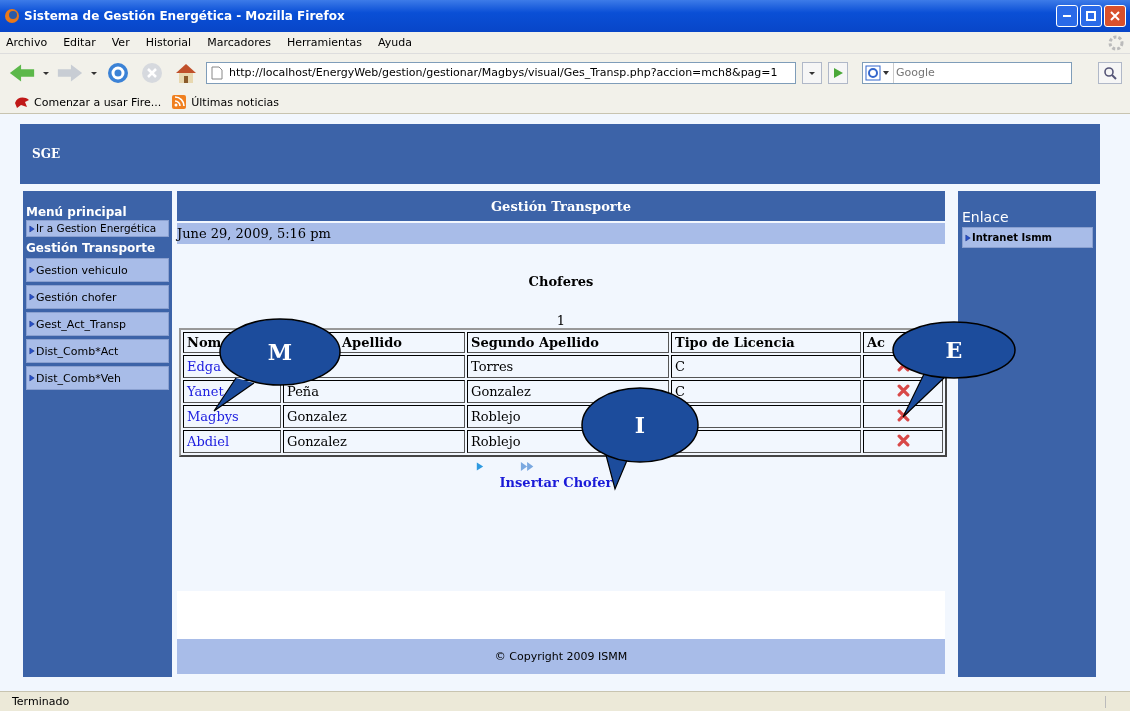 The image size is (1130, 711). I want to click on feed-icon, so click(179, 102).